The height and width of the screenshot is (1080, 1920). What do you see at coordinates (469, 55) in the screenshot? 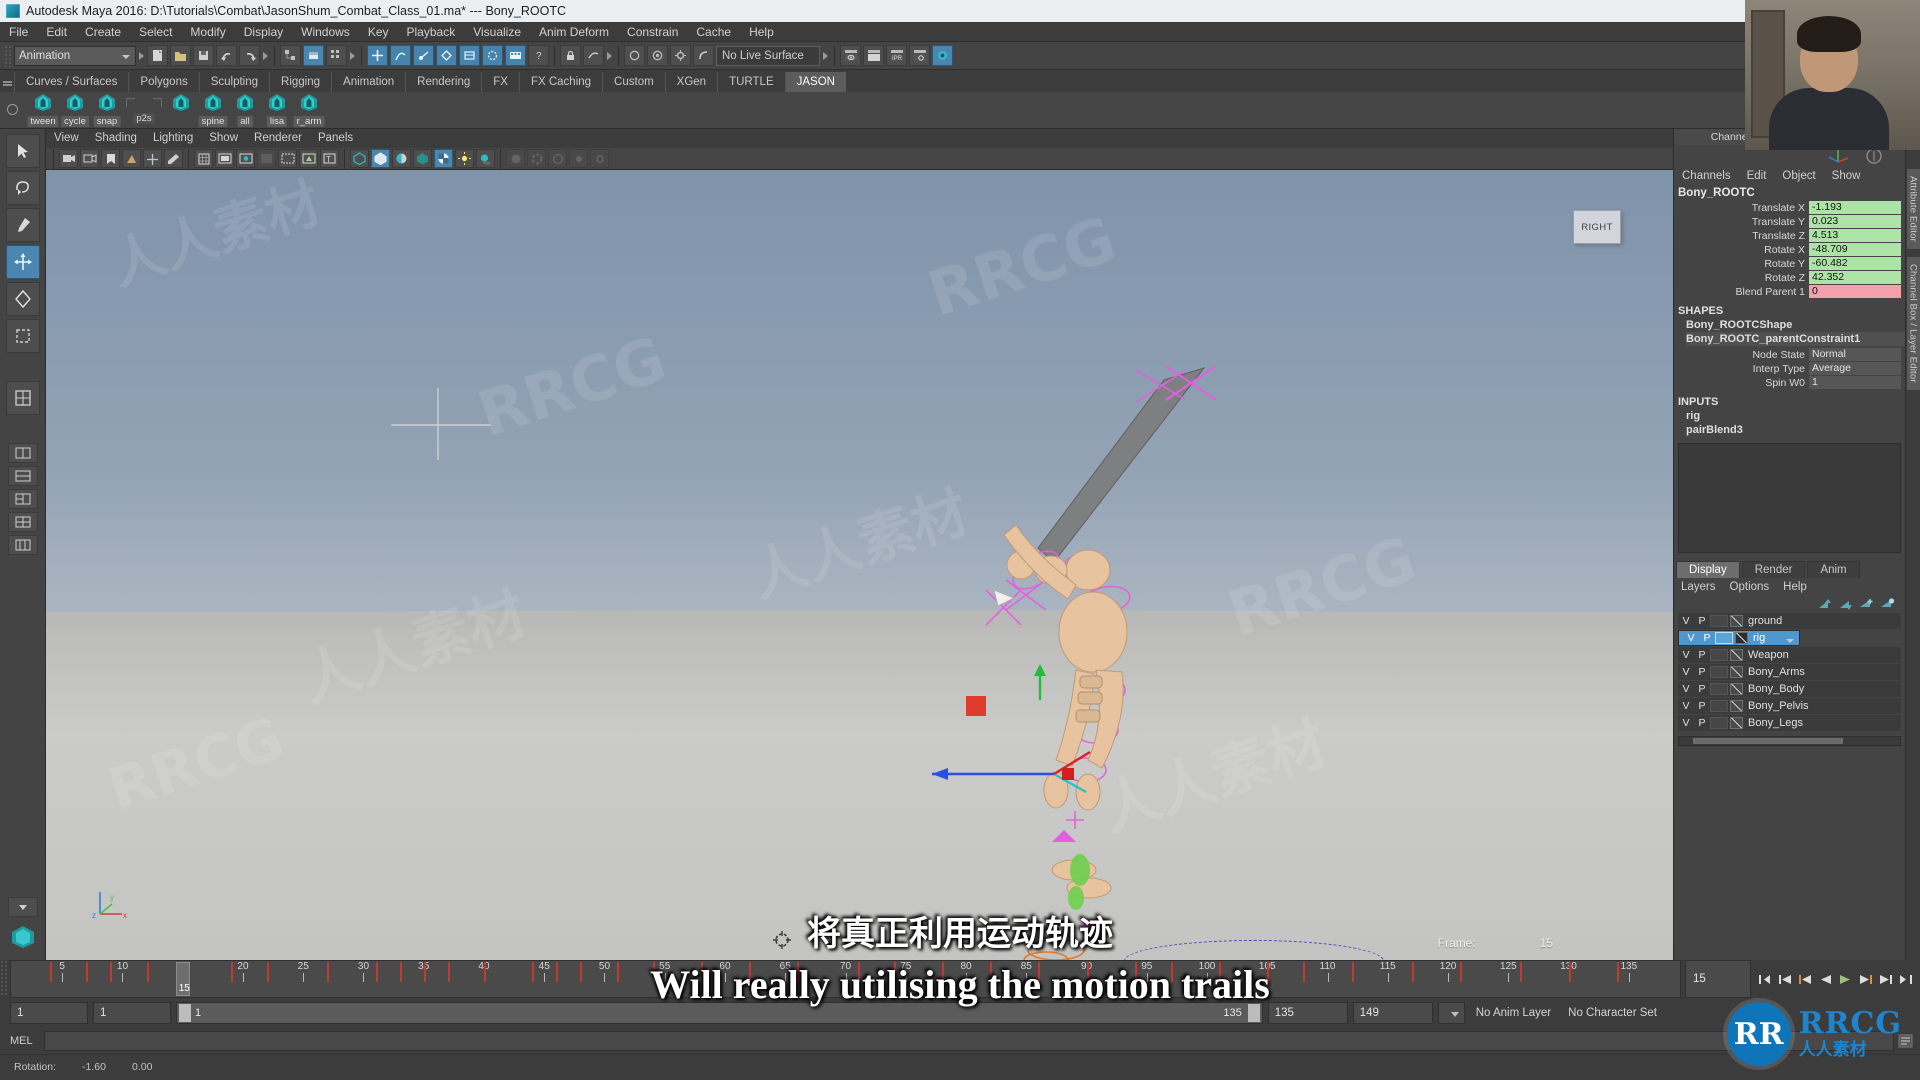
I see `snap-to-view-plane-icon` at bounding box center [469, 55].